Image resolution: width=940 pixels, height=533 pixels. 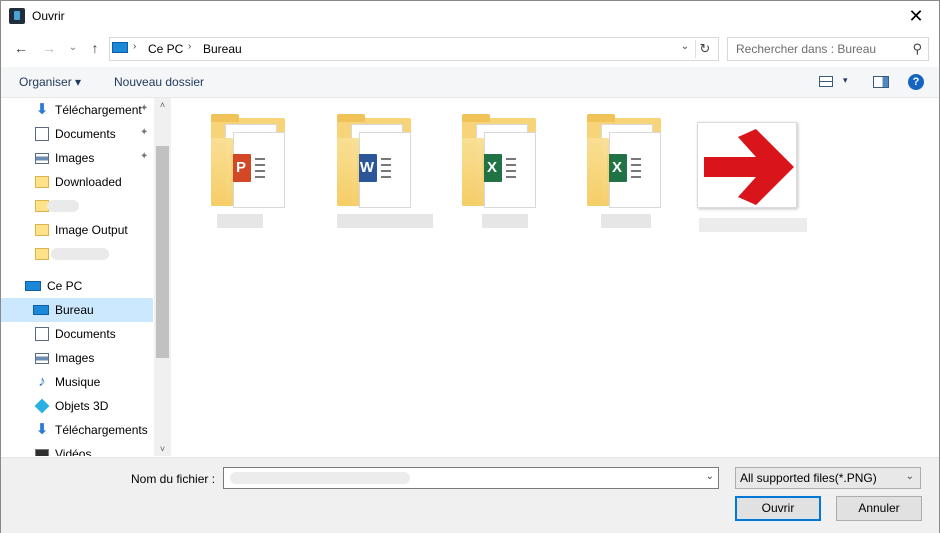 I want to click on breadcrumb-ce-pc: Ce PC, so click(x=165, y=49).